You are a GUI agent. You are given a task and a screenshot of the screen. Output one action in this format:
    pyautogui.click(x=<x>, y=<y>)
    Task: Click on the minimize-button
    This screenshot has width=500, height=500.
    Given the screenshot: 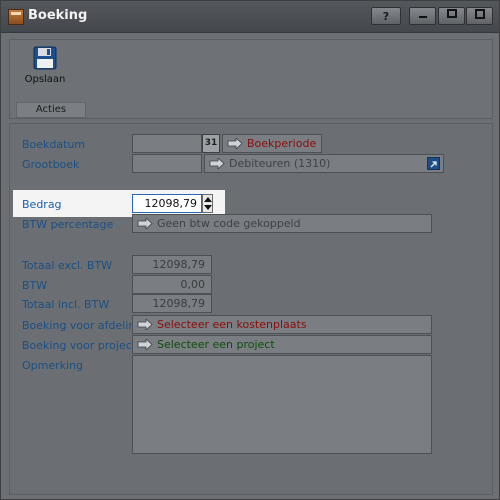 What is the action you would take?
    pyautogui.click(x=422, y=16)
    